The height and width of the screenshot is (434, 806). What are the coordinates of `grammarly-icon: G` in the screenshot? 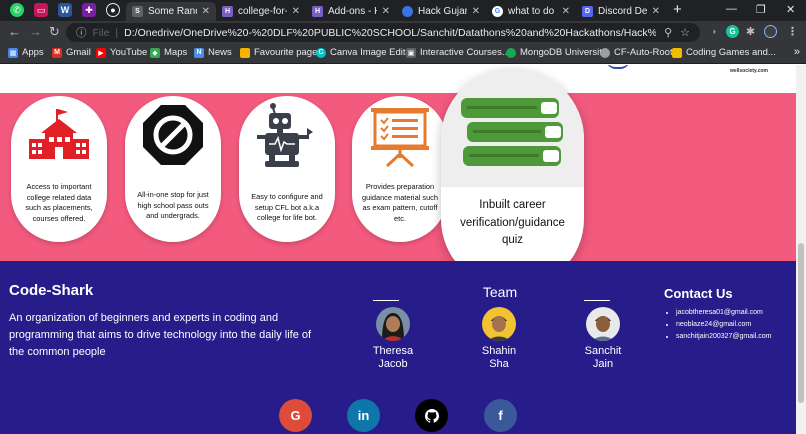 It's located at (732, 31).